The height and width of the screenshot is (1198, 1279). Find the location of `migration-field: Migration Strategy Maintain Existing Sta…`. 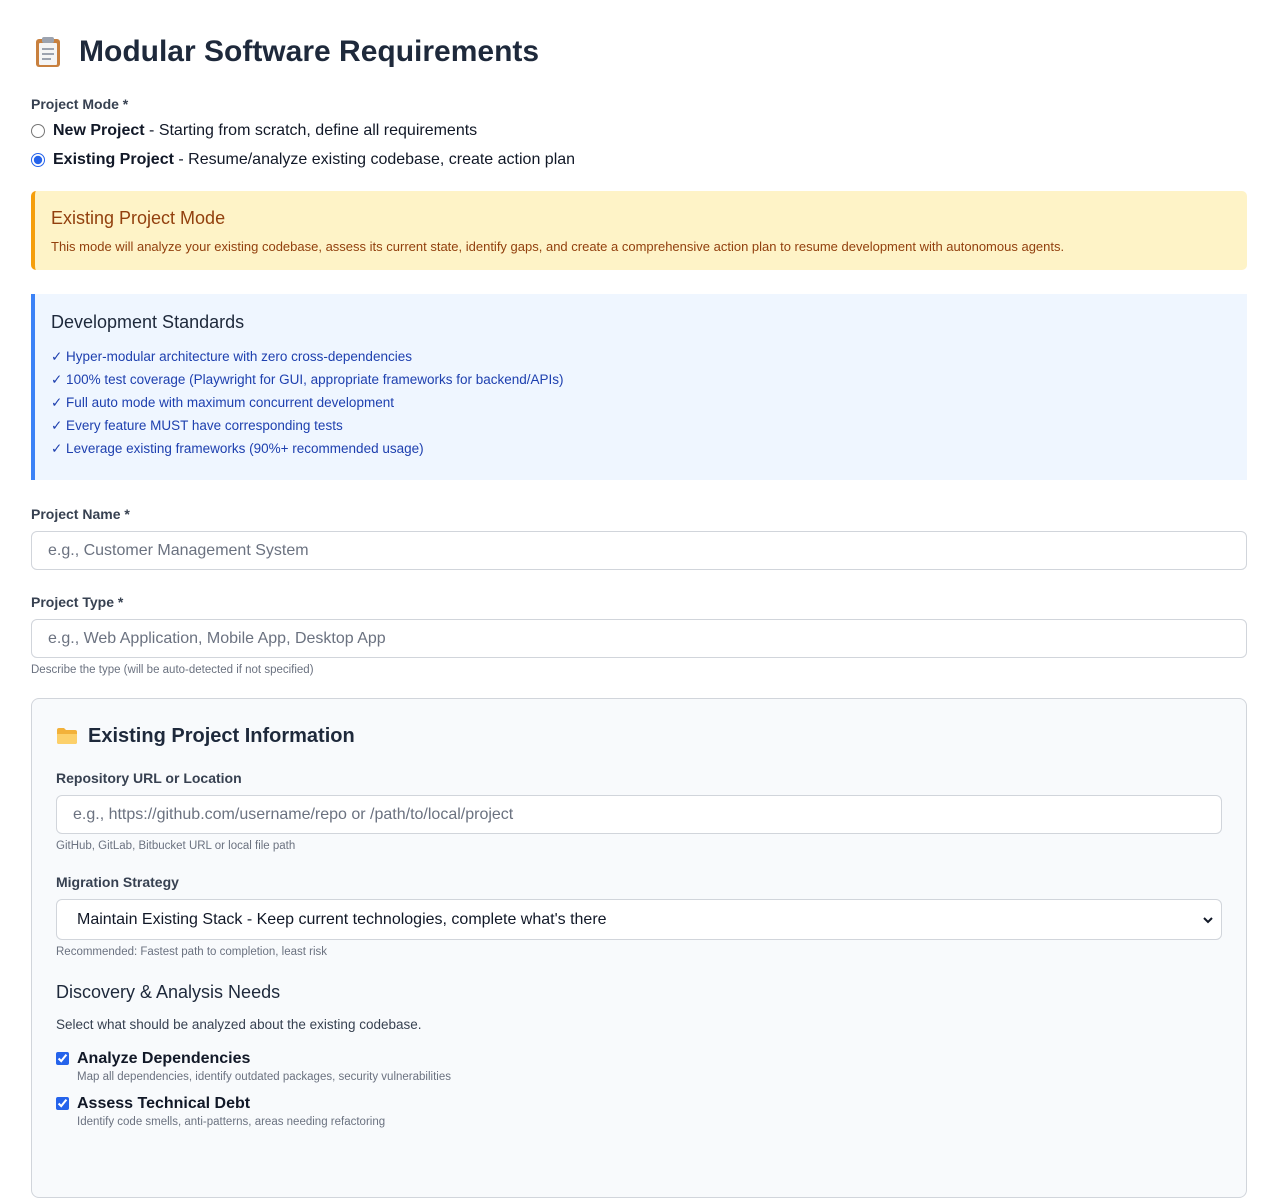

migration-field: Migration Strategy Maintain Existing Sta… is located at coordinates (639, 916).